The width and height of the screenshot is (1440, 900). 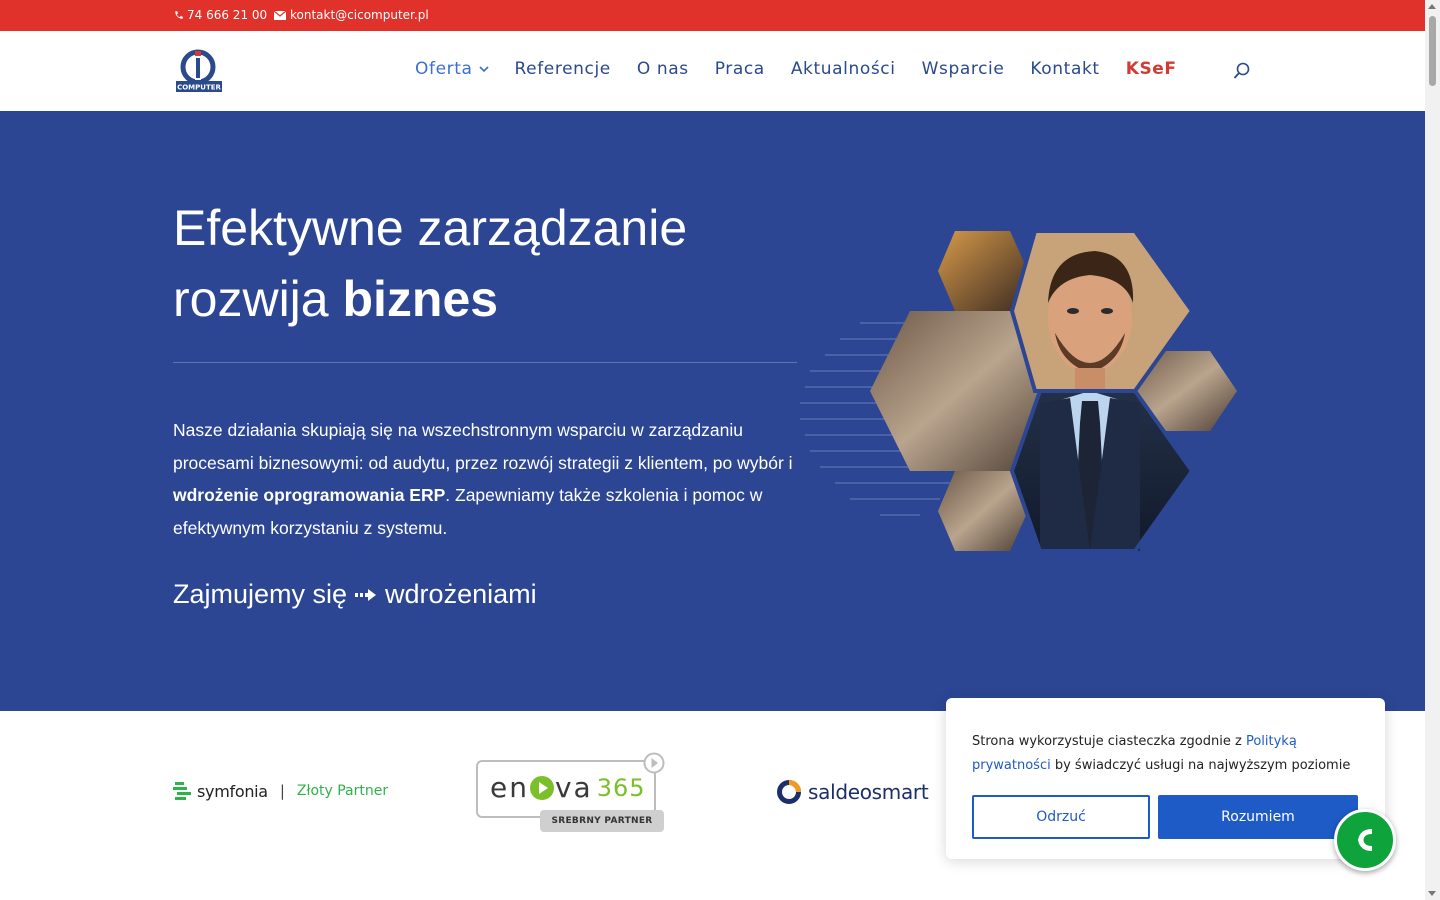 I want to click on arrow-right-icon, so click(x=366, y=594).